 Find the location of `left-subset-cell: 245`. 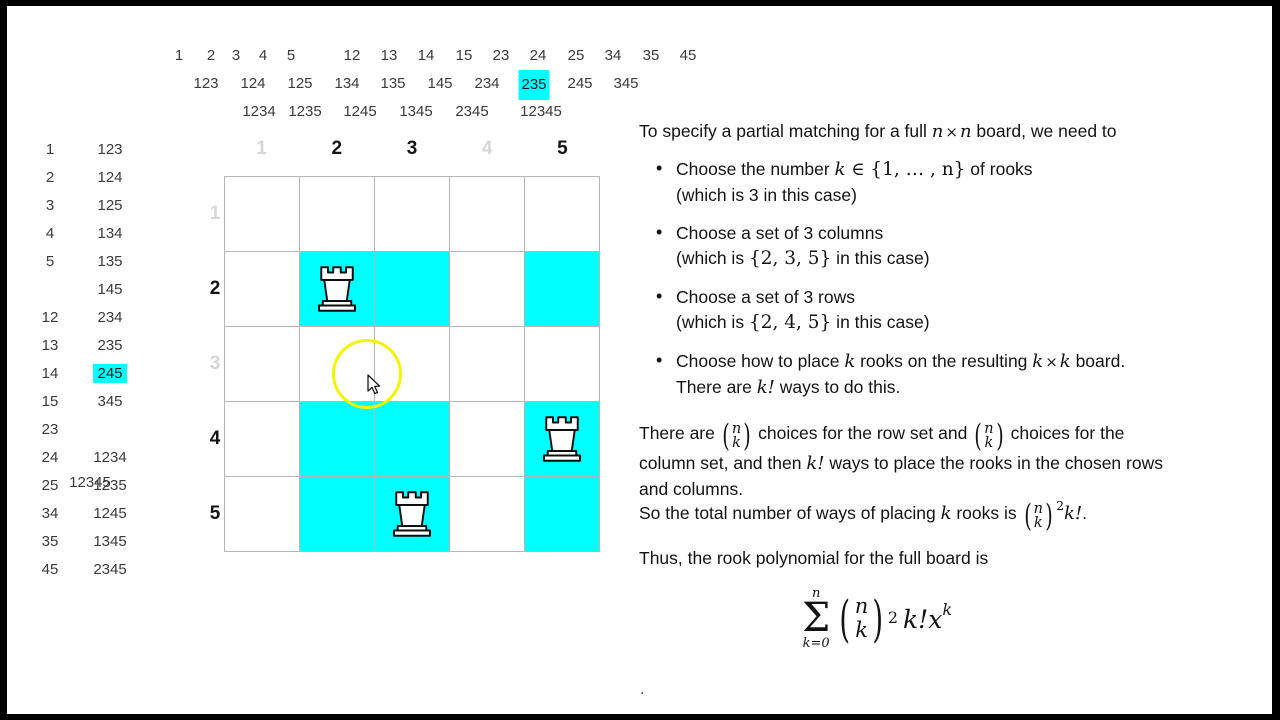

left-subset-cell: 245 is located at coordinates (110, 374).